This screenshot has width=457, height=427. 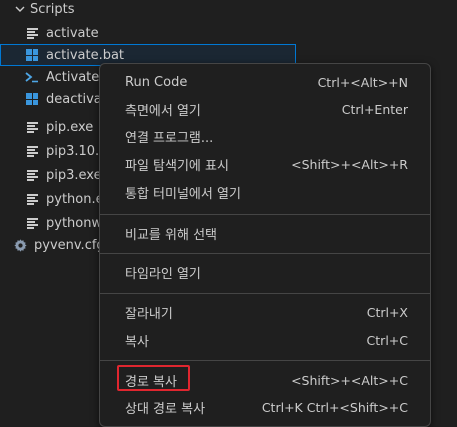 What do you see at coordinates (265, 233) in the screenshot?
I see `menu-item-select-for-compare: 비교를 위해 선택` at bounding box center [265, 233].